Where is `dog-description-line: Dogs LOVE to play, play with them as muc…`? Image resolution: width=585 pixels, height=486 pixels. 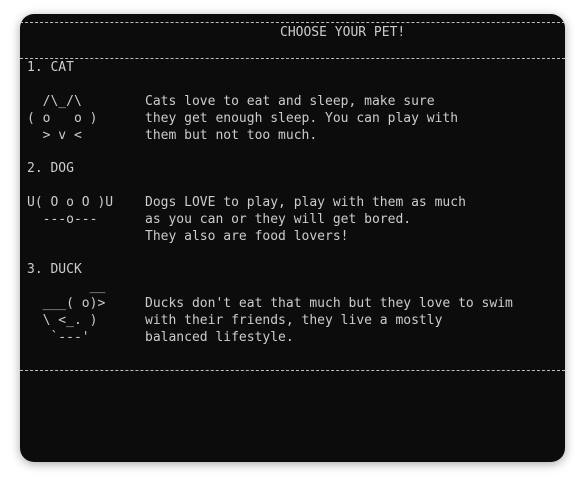
dog-description-line: Dogs LOVE to play, play with them as muc… is located at coordinates (305, 202).